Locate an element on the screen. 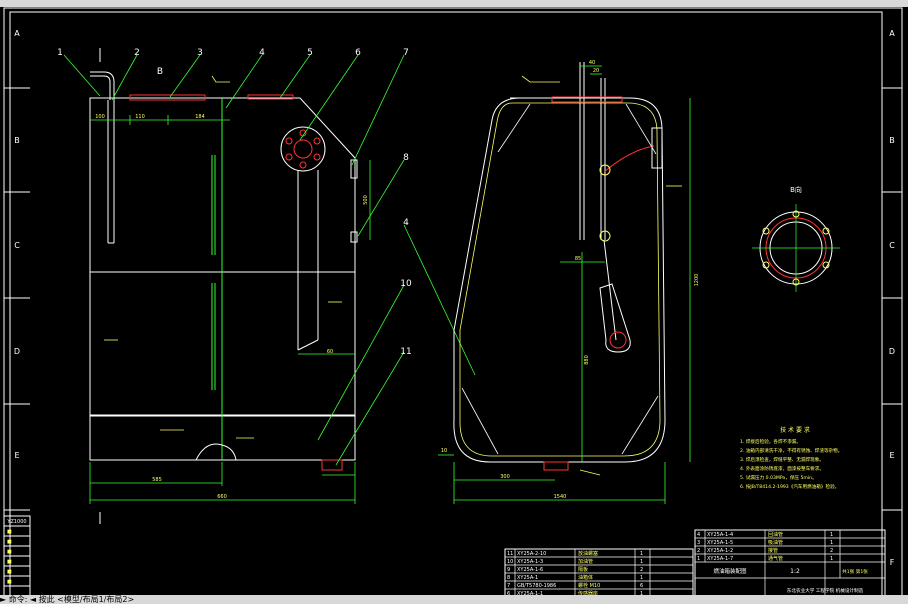 Image resolution: width=908 pixels, height=604 pixels. b-view-detail: B向 is located at coordinates (796, 238).